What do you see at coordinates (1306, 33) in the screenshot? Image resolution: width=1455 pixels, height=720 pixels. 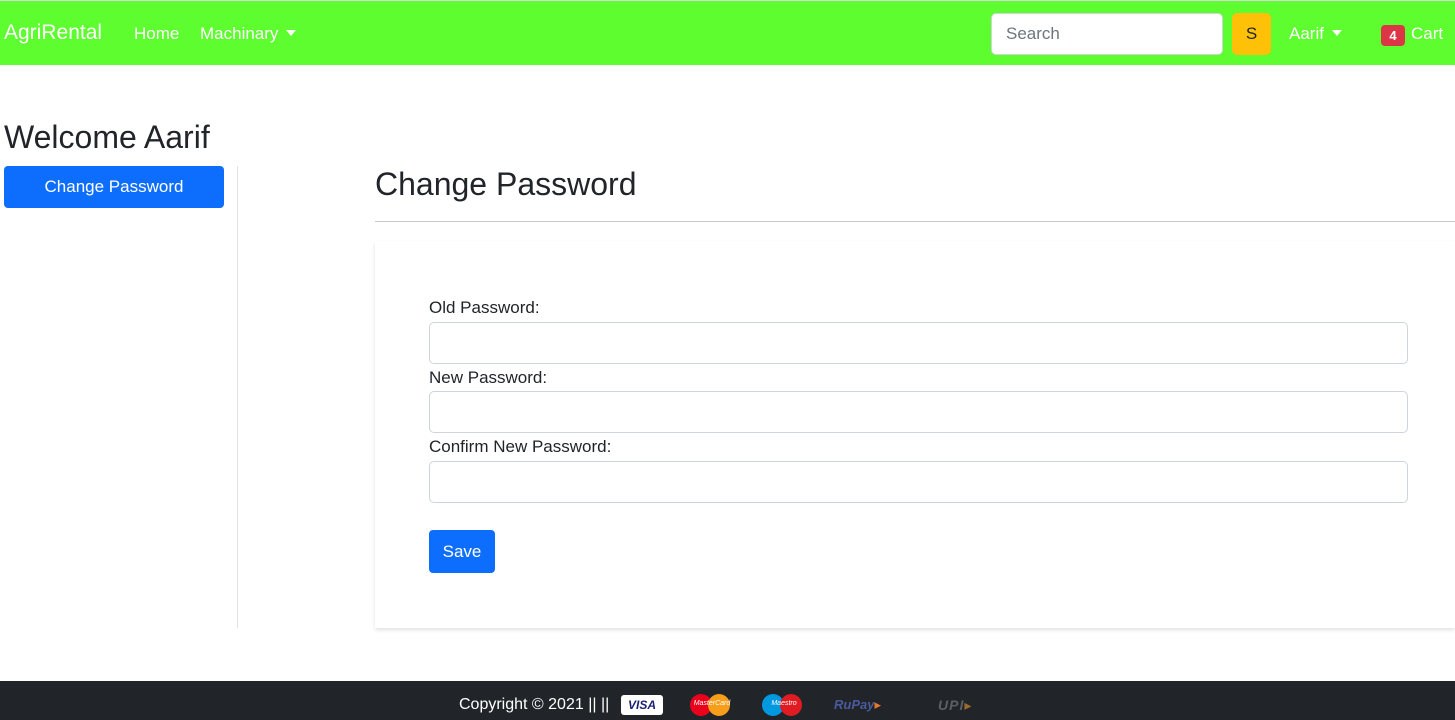 I see `user-name: Aarif` at bounding box center [1306, 33].